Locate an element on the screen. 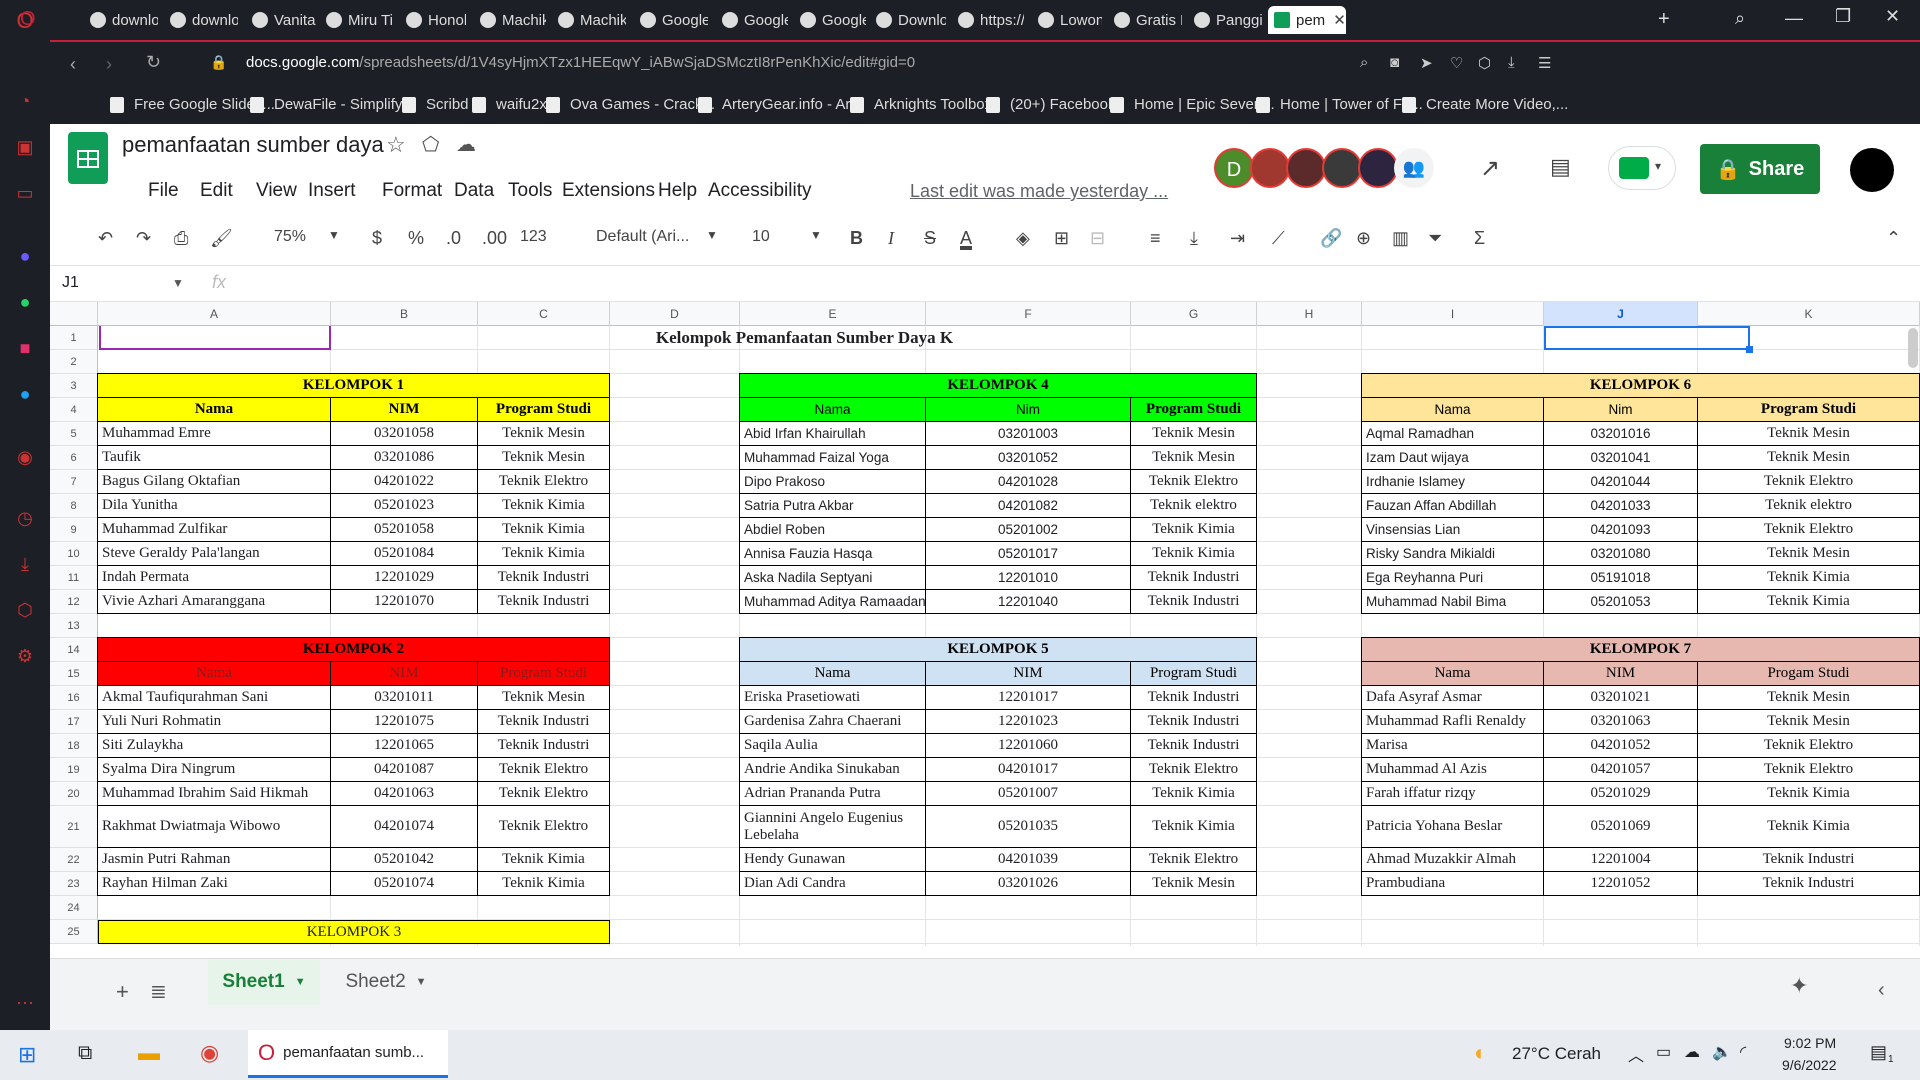 The height and width of the screenshot is (1080, 1920). minimize-icon: — is located at coordinates (1794, 18).